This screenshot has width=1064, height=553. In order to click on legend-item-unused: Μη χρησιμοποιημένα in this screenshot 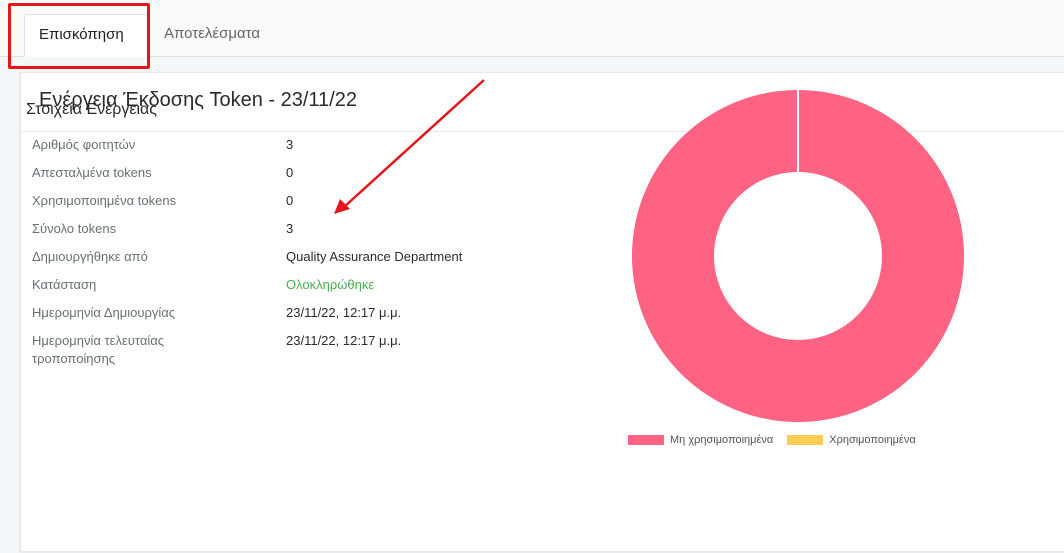, I will do `click(700, 440)`.